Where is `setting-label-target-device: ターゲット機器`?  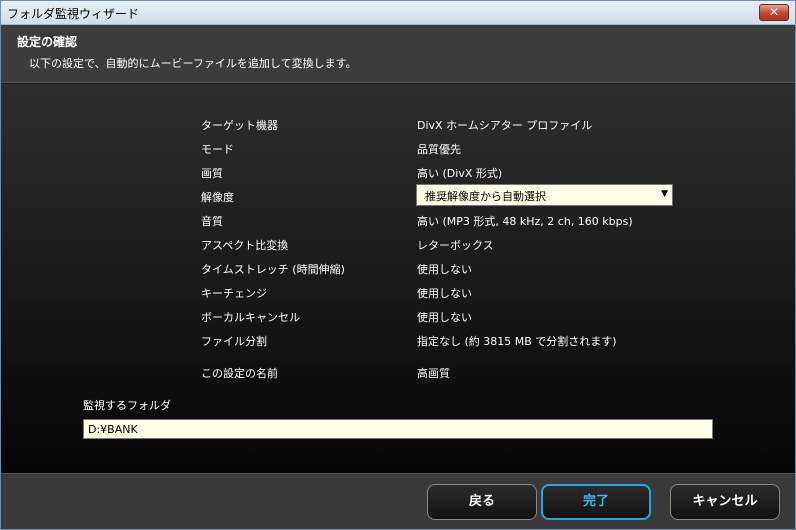
setting-label-target-device: ターゲット機器 is located at coordinates (239, 125).